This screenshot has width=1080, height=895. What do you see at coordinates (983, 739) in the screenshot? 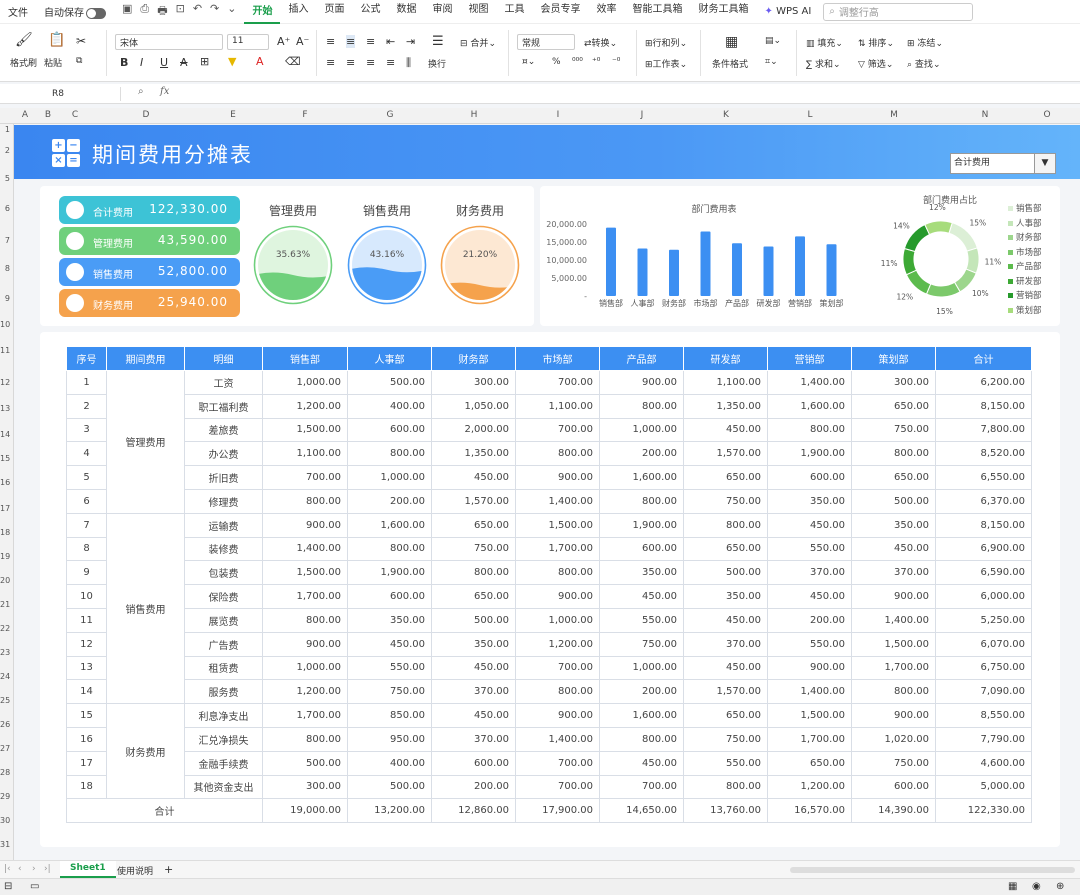
I see `amount-cell: 7,790.00` at bounding box center [983, 739].